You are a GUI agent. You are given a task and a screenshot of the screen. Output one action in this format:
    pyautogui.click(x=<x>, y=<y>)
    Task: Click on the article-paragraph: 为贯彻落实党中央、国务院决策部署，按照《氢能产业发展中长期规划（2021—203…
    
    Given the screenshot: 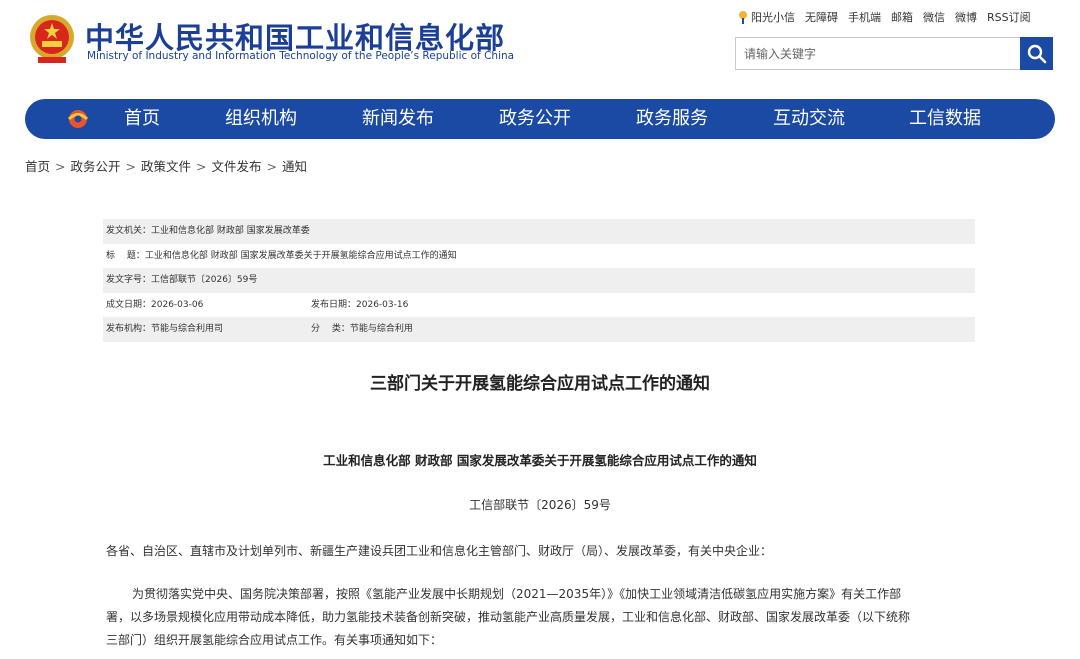 What is the action you would take?
    pyautogui.click(x=546, y=617)
    